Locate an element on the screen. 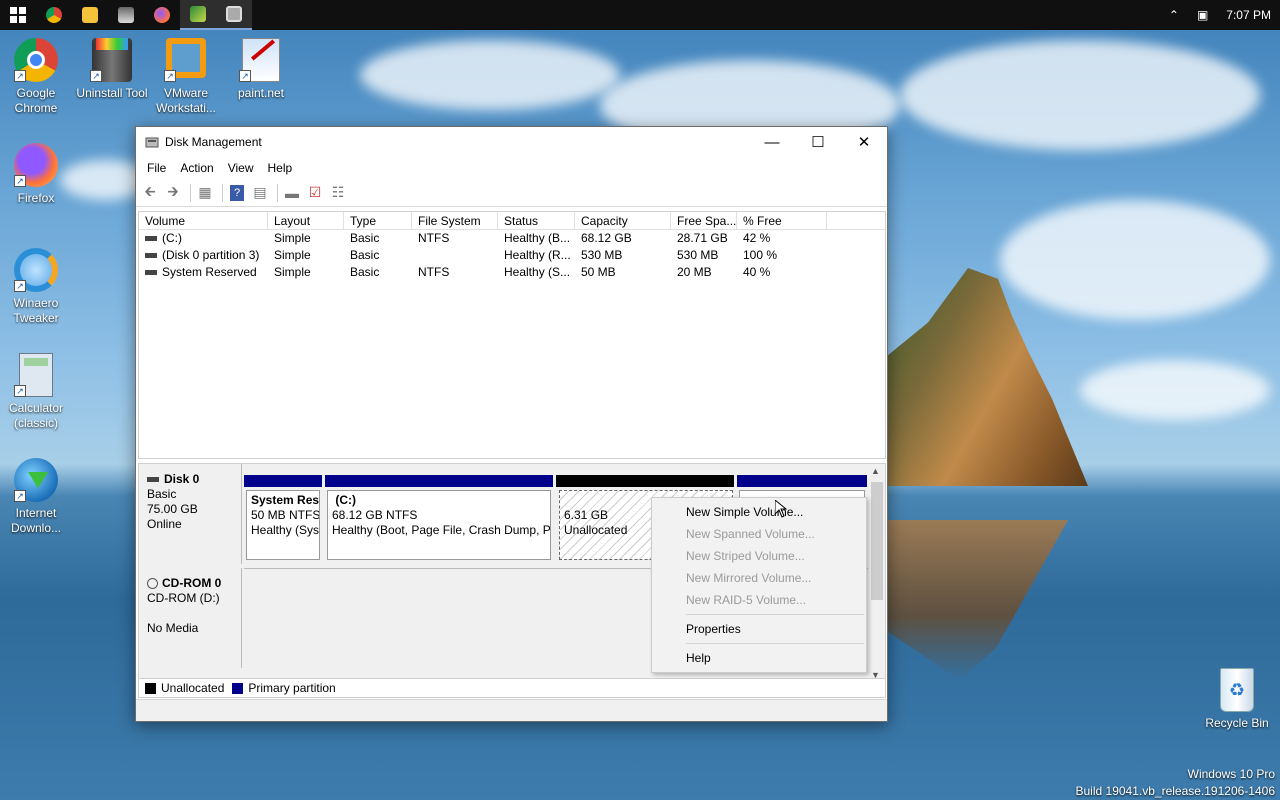 This screenshot has height=800, width=1280. cell-percent-free: 40 % is located at coordinates (757, 272).